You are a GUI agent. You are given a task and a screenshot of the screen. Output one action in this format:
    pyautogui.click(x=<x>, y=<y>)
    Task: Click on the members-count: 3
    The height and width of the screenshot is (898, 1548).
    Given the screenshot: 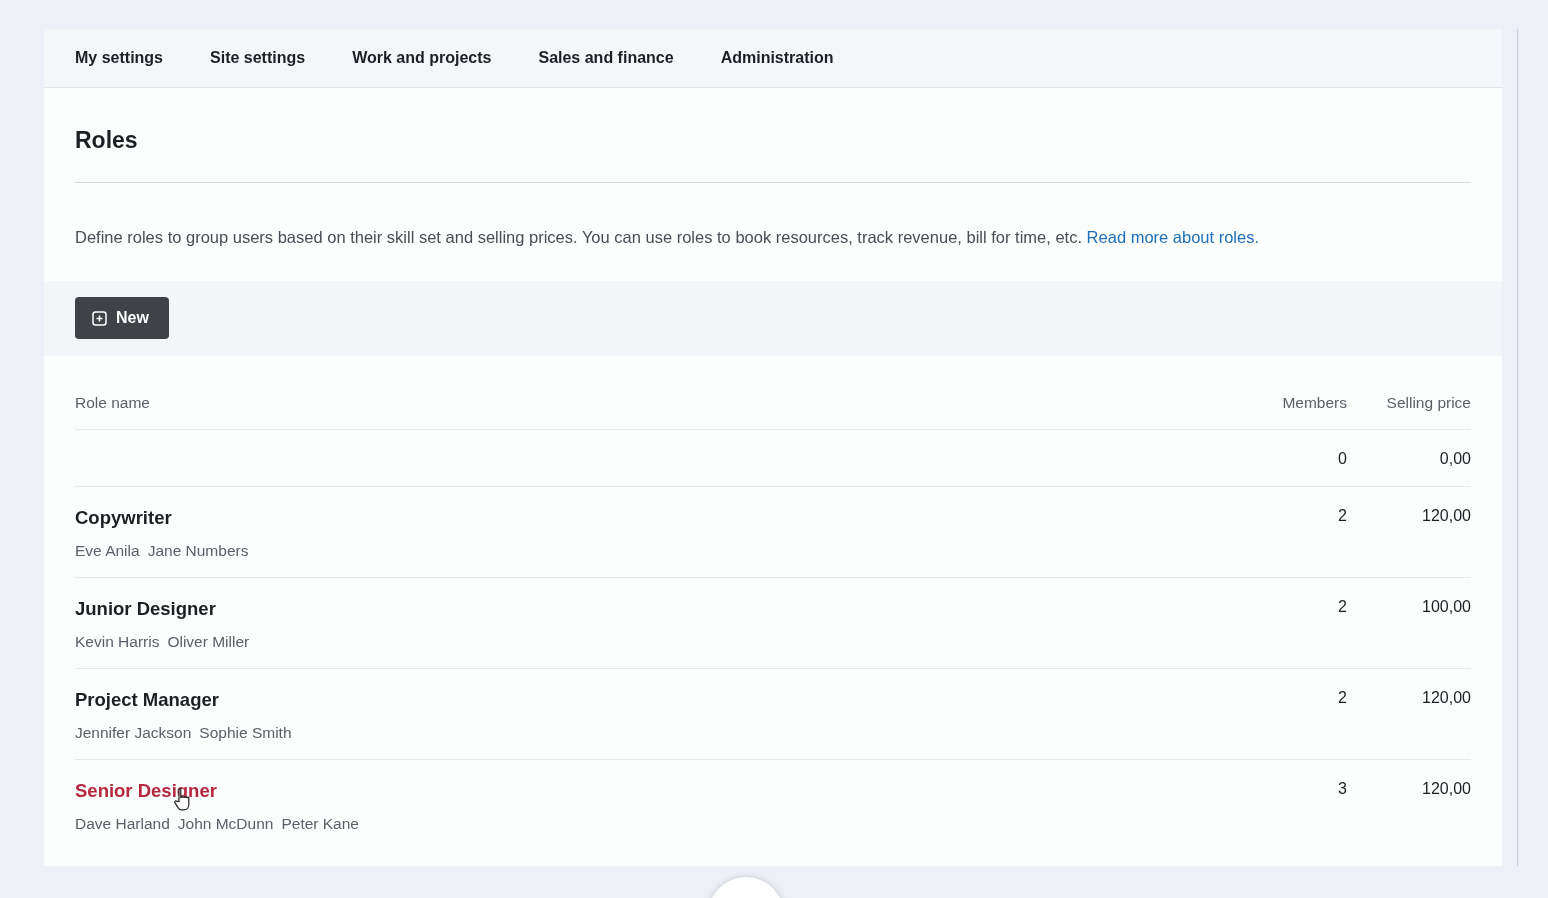 What is the action you would take?
    pyautogui.click(x=1342, y=788)
    